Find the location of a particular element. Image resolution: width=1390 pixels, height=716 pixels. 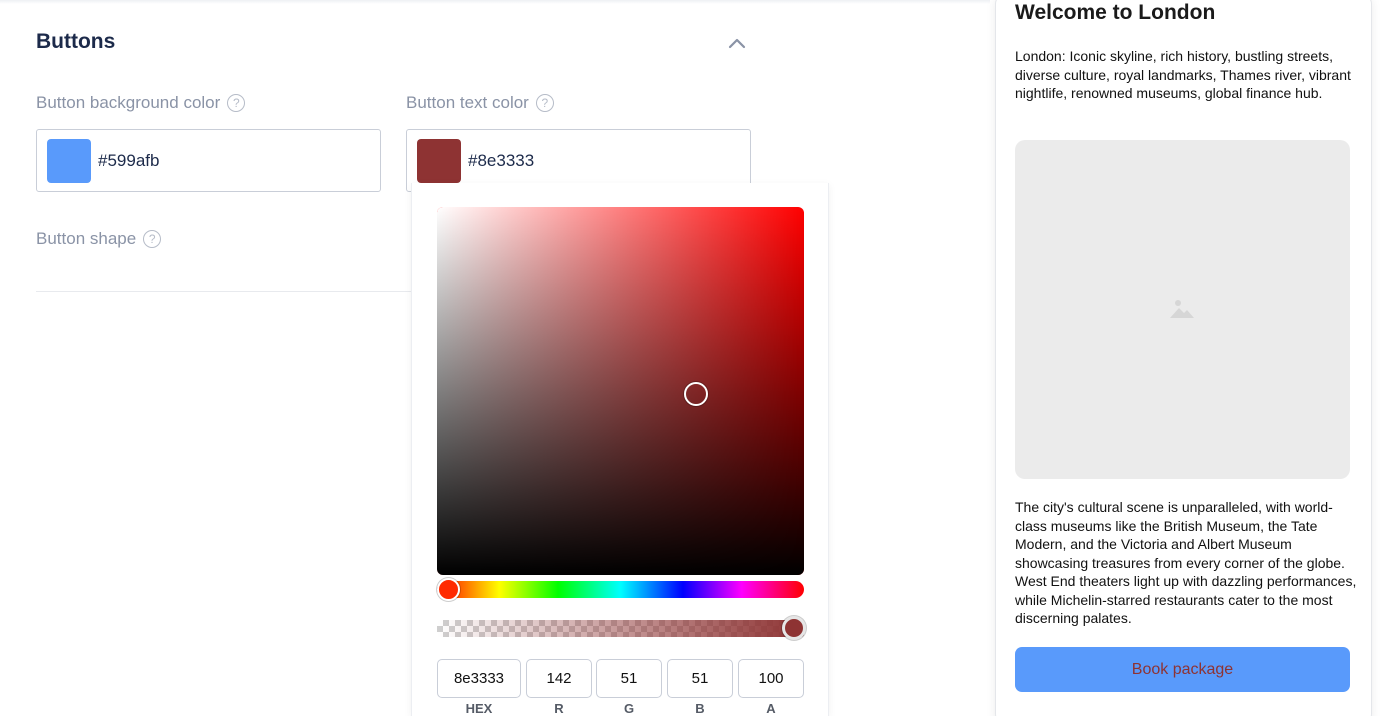

bg-color-value: #599afb is located at coordinates (128, 161).